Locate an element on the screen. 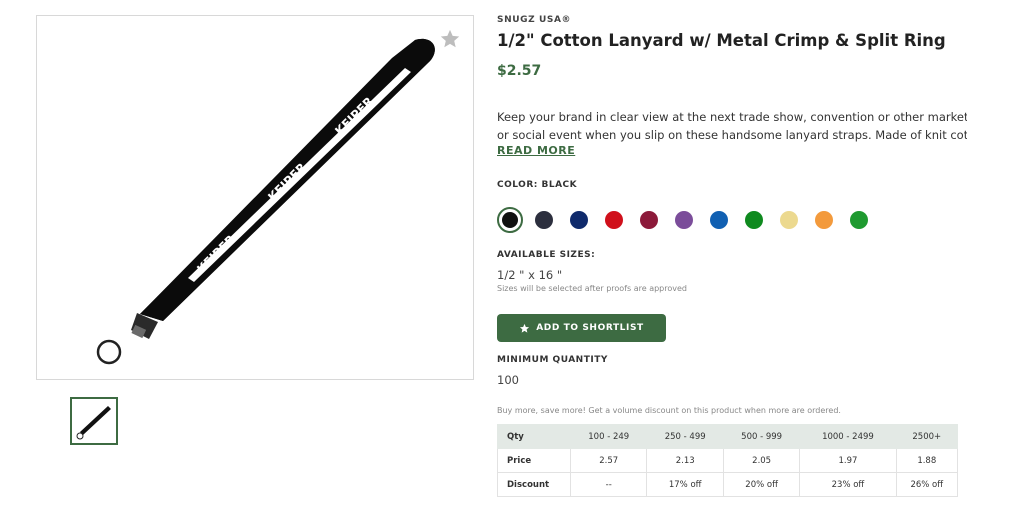 The image size is (1024, 509). lanyard-thumbnail-image is located at coordinates (93, 423).